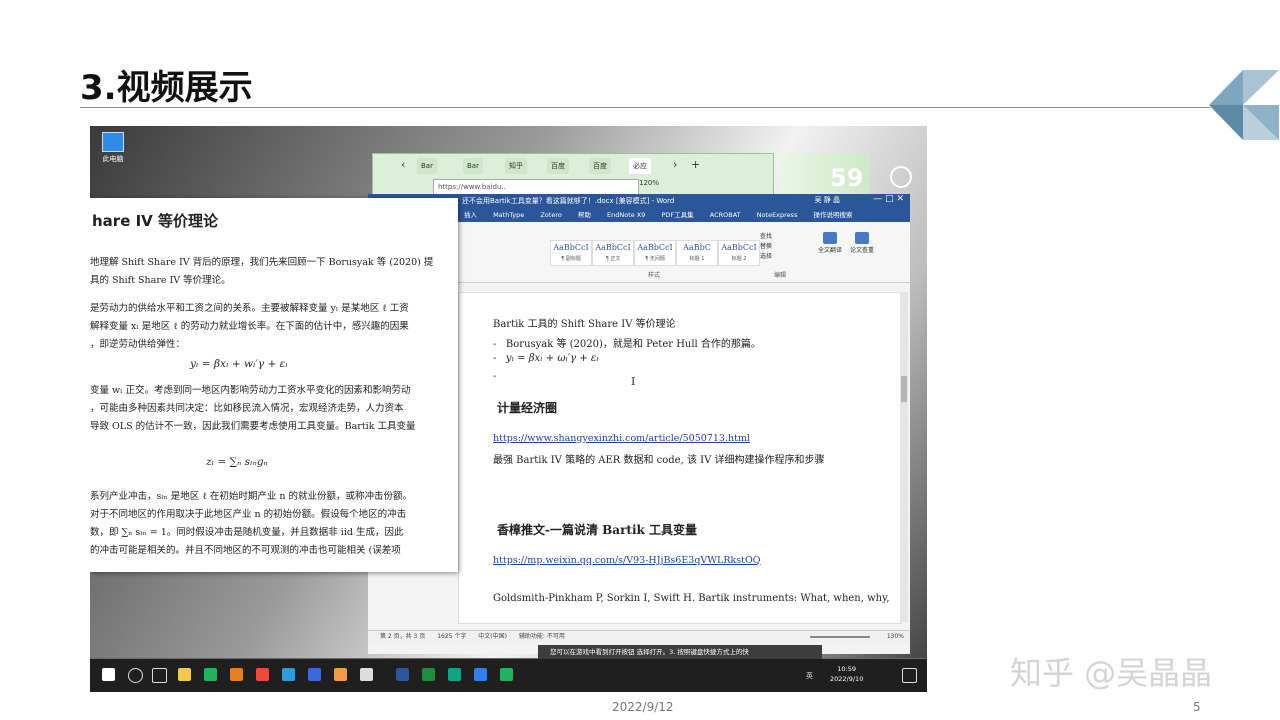  Describe the element at coordinates (675, 164) in the screenshot. I see `chevron-right-icon: ›` at that location.